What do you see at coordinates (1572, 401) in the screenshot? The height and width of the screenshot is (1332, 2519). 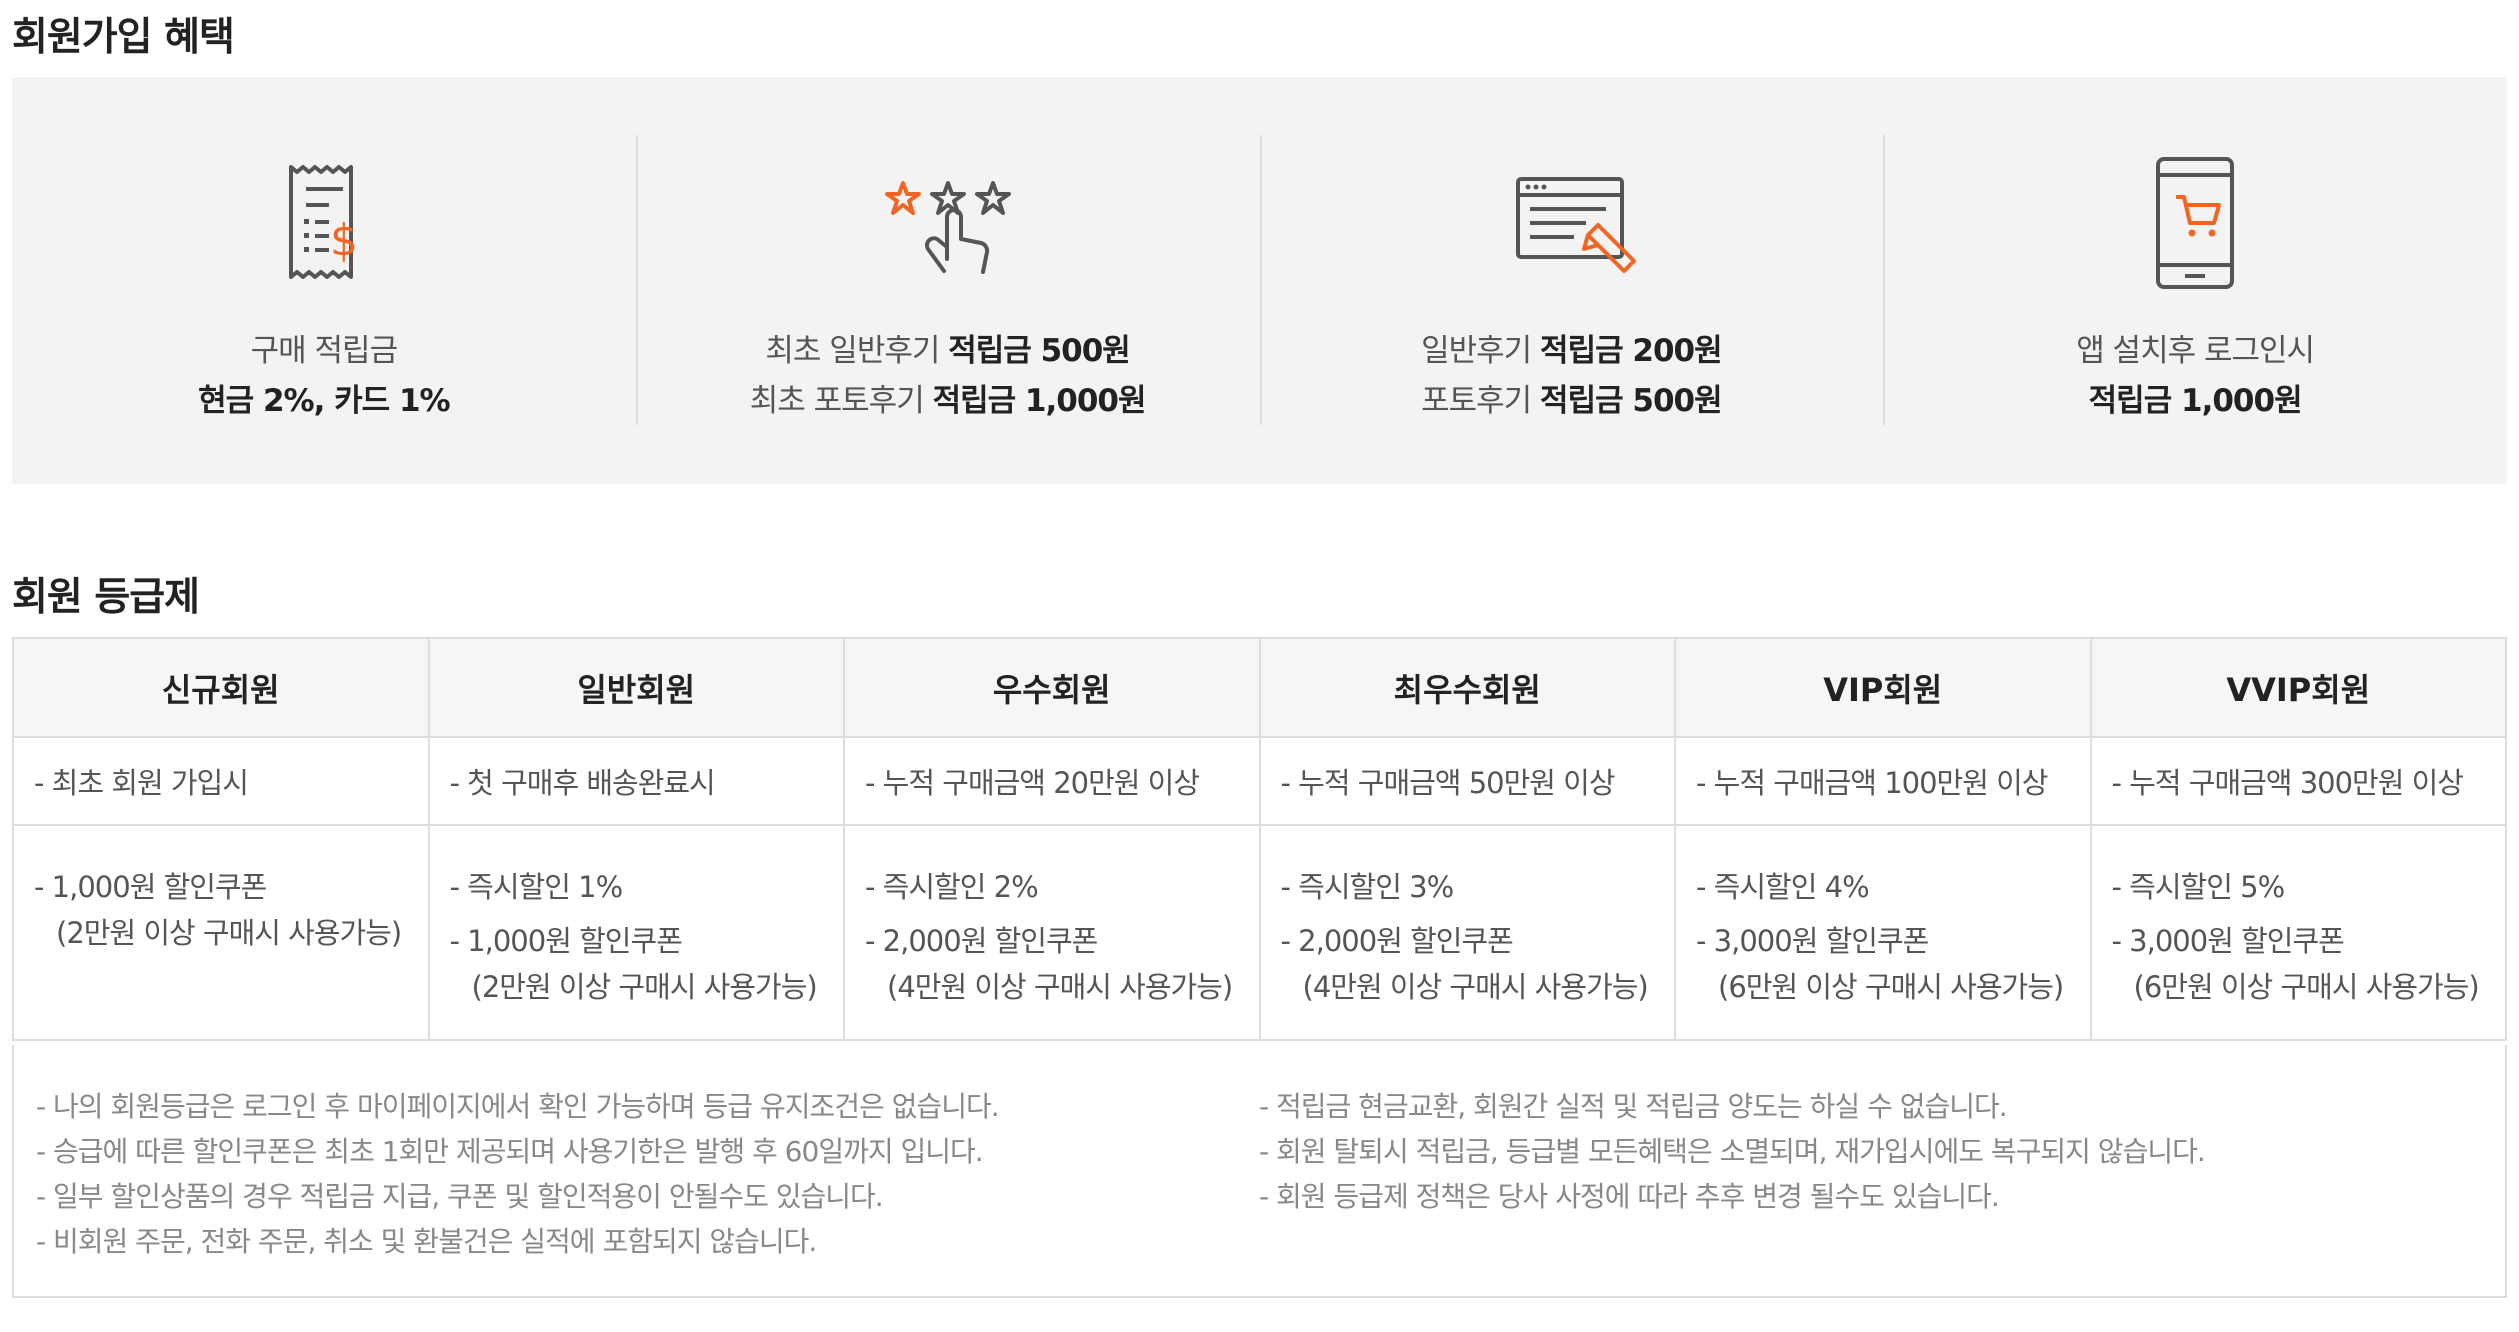 I see `benefit-line2: 포토후기 적립금 500원` at bounding box center [1572, 401].